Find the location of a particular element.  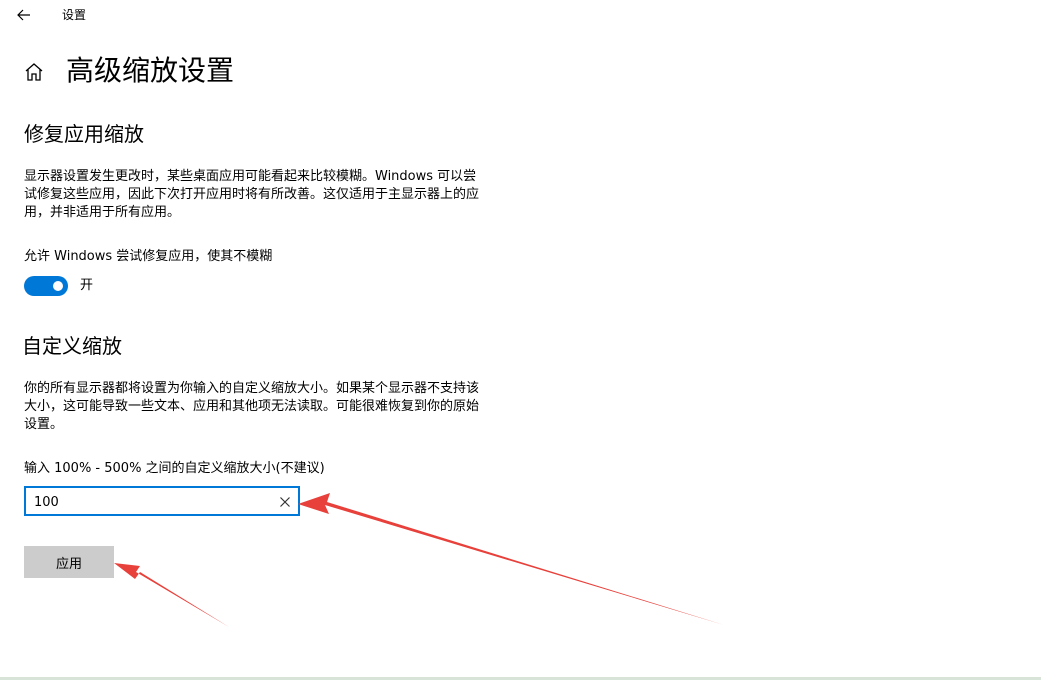

app-title: 设置 is located at coordinates (74, 15).